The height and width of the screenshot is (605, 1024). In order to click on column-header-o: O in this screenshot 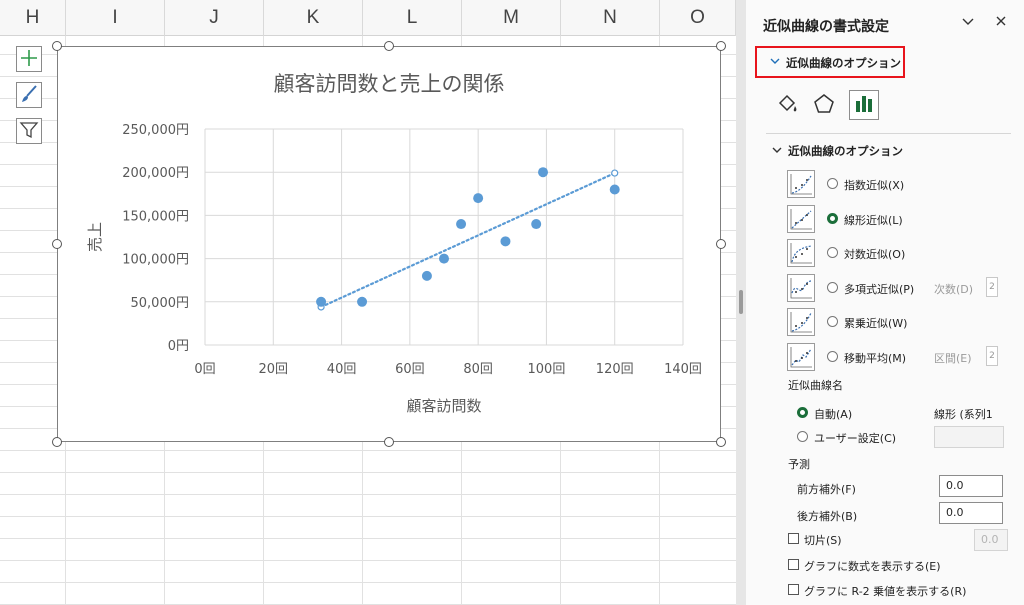, I will do `click(698, 18)`.